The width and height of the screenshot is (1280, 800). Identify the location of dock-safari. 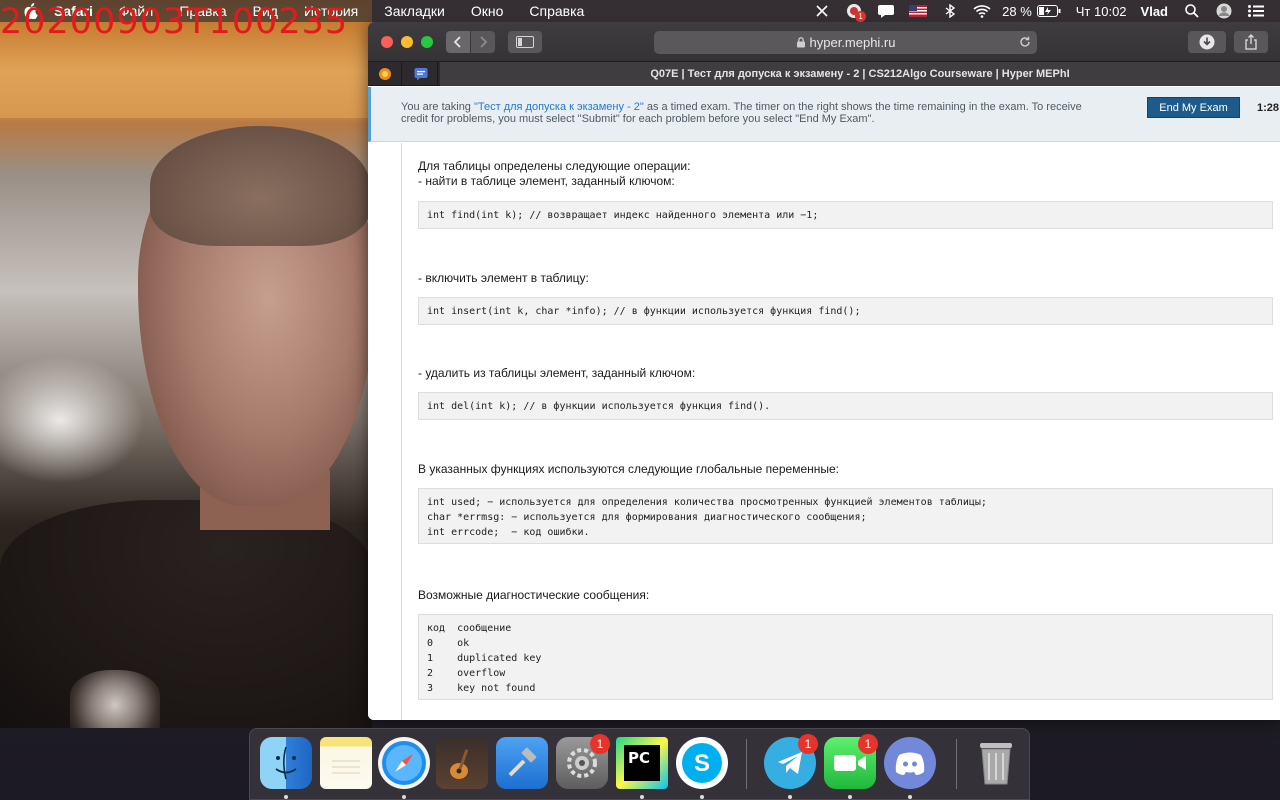
(404, 763).